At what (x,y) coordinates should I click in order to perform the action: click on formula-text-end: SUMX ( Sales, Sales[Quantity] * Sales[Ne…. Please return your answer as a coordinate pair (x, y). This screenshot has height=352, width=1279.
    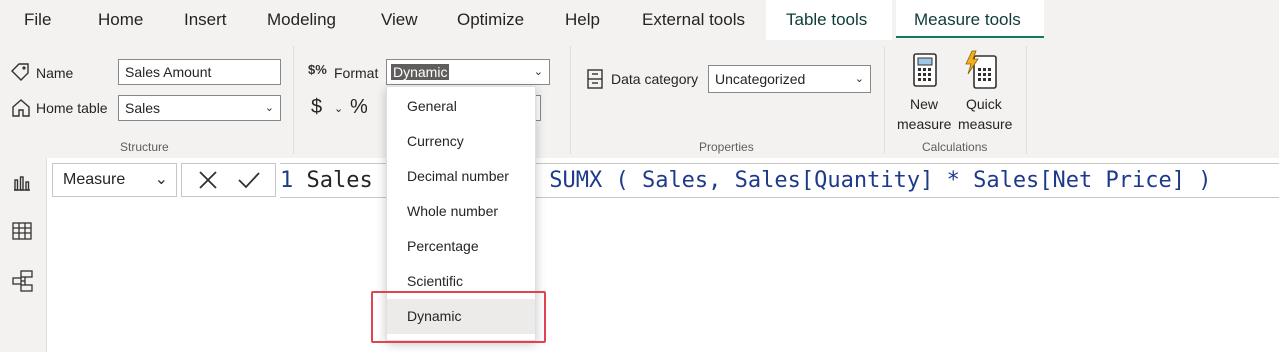
    Looking at the image, I should click on (880, 180).